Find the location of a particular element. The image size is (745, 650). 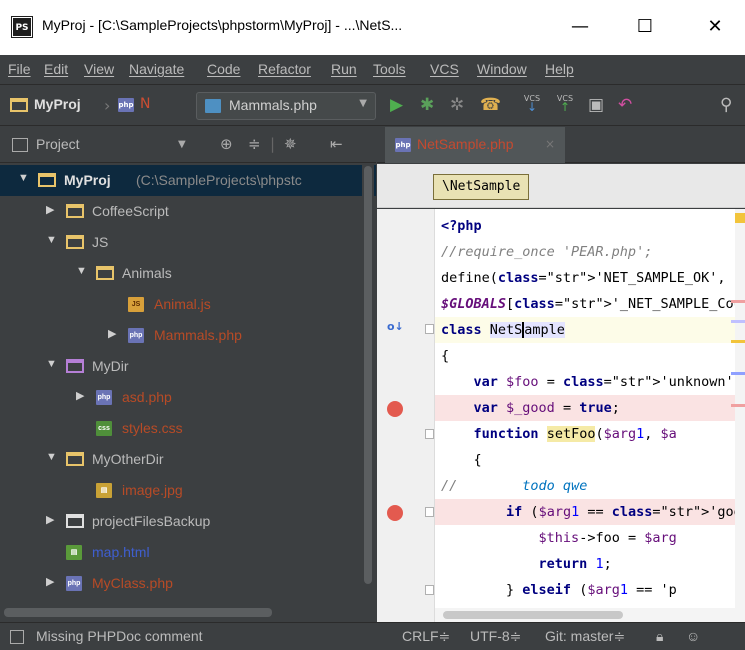

code-line: var $foo = class="str">'unknown'; is located at coordinates (590, 382).